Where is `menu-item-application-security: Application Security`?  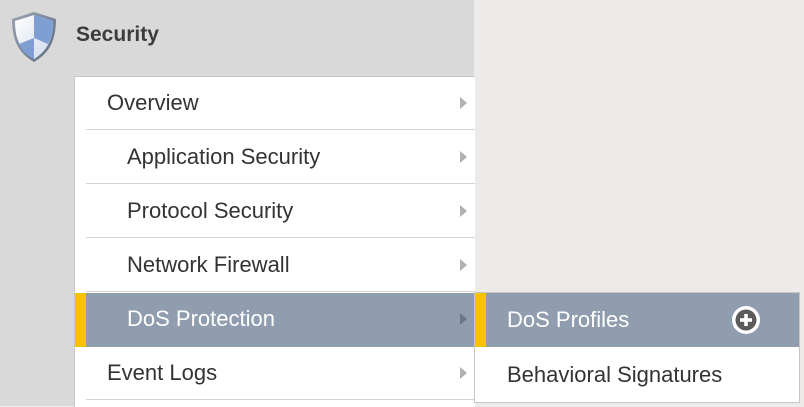 menu-item-application-security: Application Security is located at coordinates (280, 157).